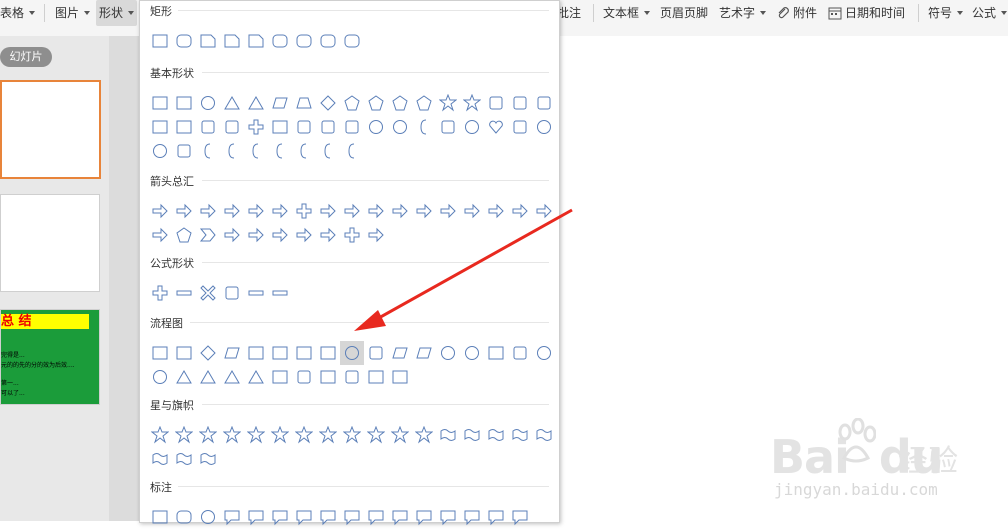 This screenshot has width=1008, height=529. Describe the element at coordinates (328, 435) in the screenshot. I see `shape-10-point-star` at that location.